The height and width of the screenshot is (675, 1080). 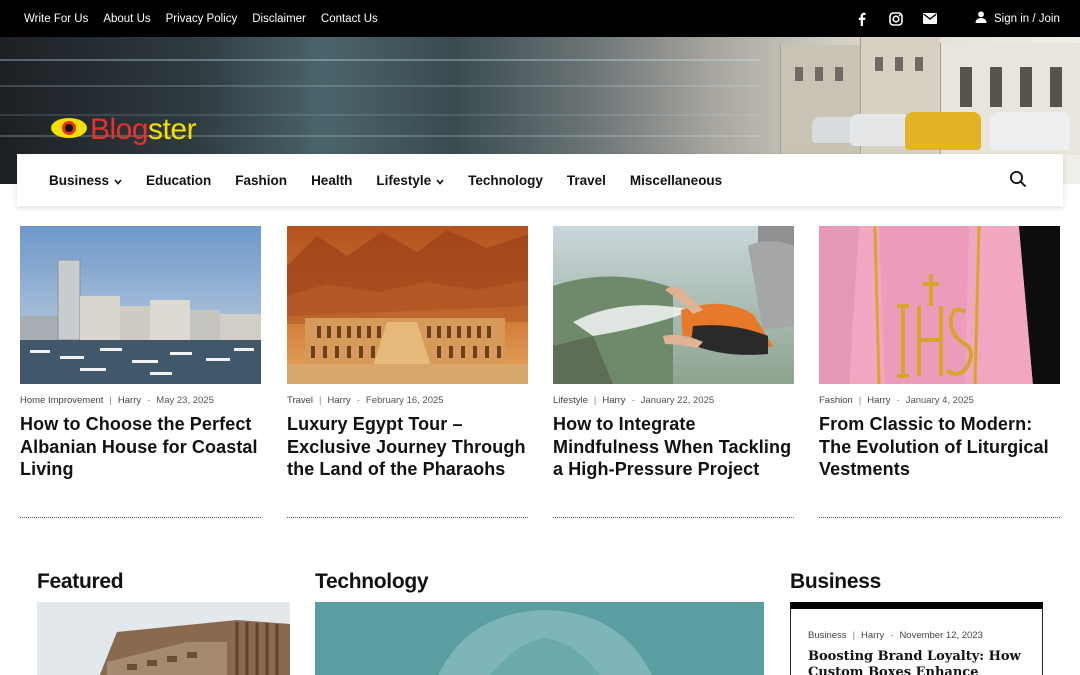 I want to click on post-category: Fashion, so click(x=836, y=400).